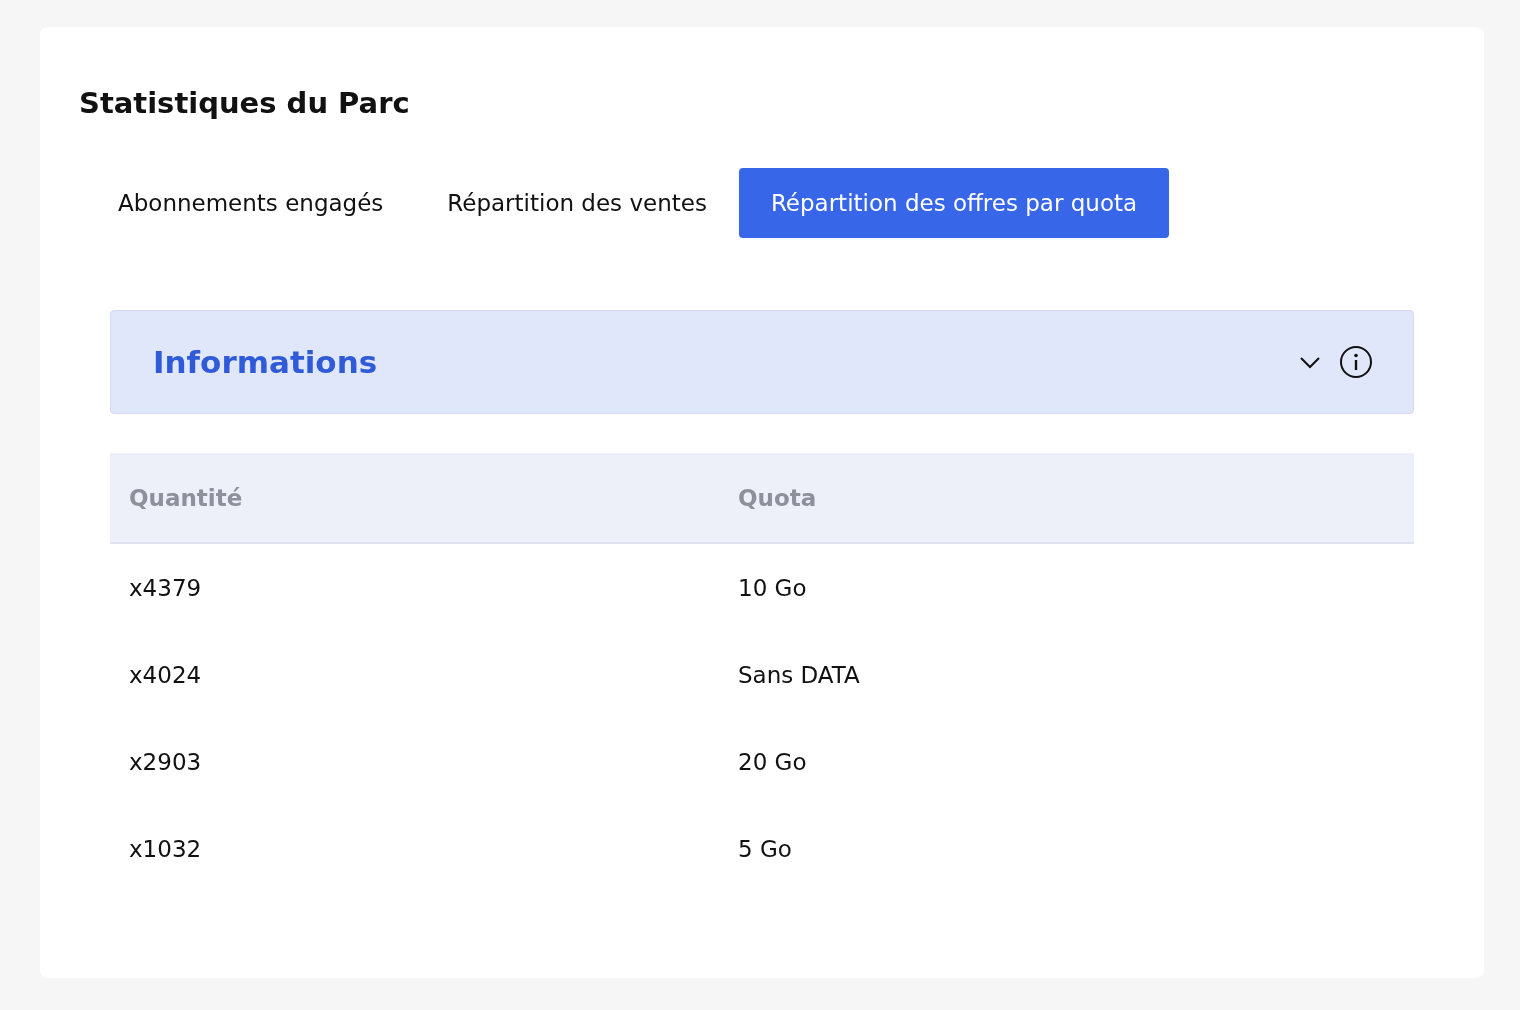 The width and height of the screenshot is (1520, 1010). Describe the element at coordinates (762, 362) in the screenshot. I see `info-panel-header: Informations` at that location.